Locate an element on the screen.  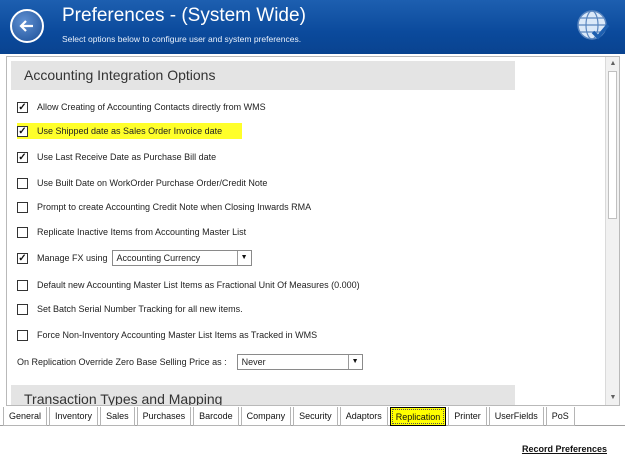
option-label: Manage FX using is located at coordinates (72, 258).